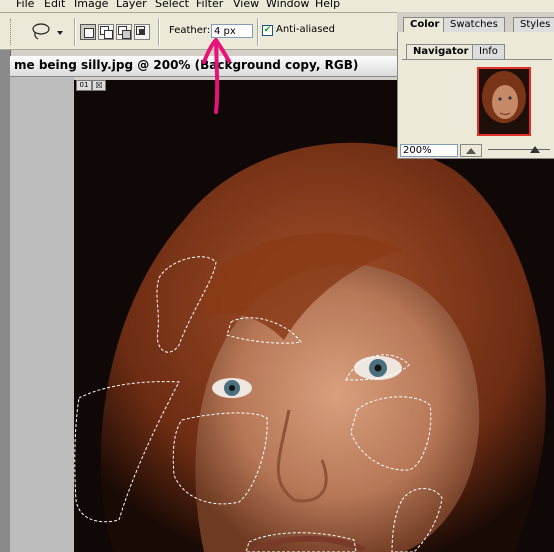 This screenshot has width=554, height=552. What do you see at coordinates (84, 85) in the screenshot?
I see `channel-badge: 01` at bounding box center [84, 85].